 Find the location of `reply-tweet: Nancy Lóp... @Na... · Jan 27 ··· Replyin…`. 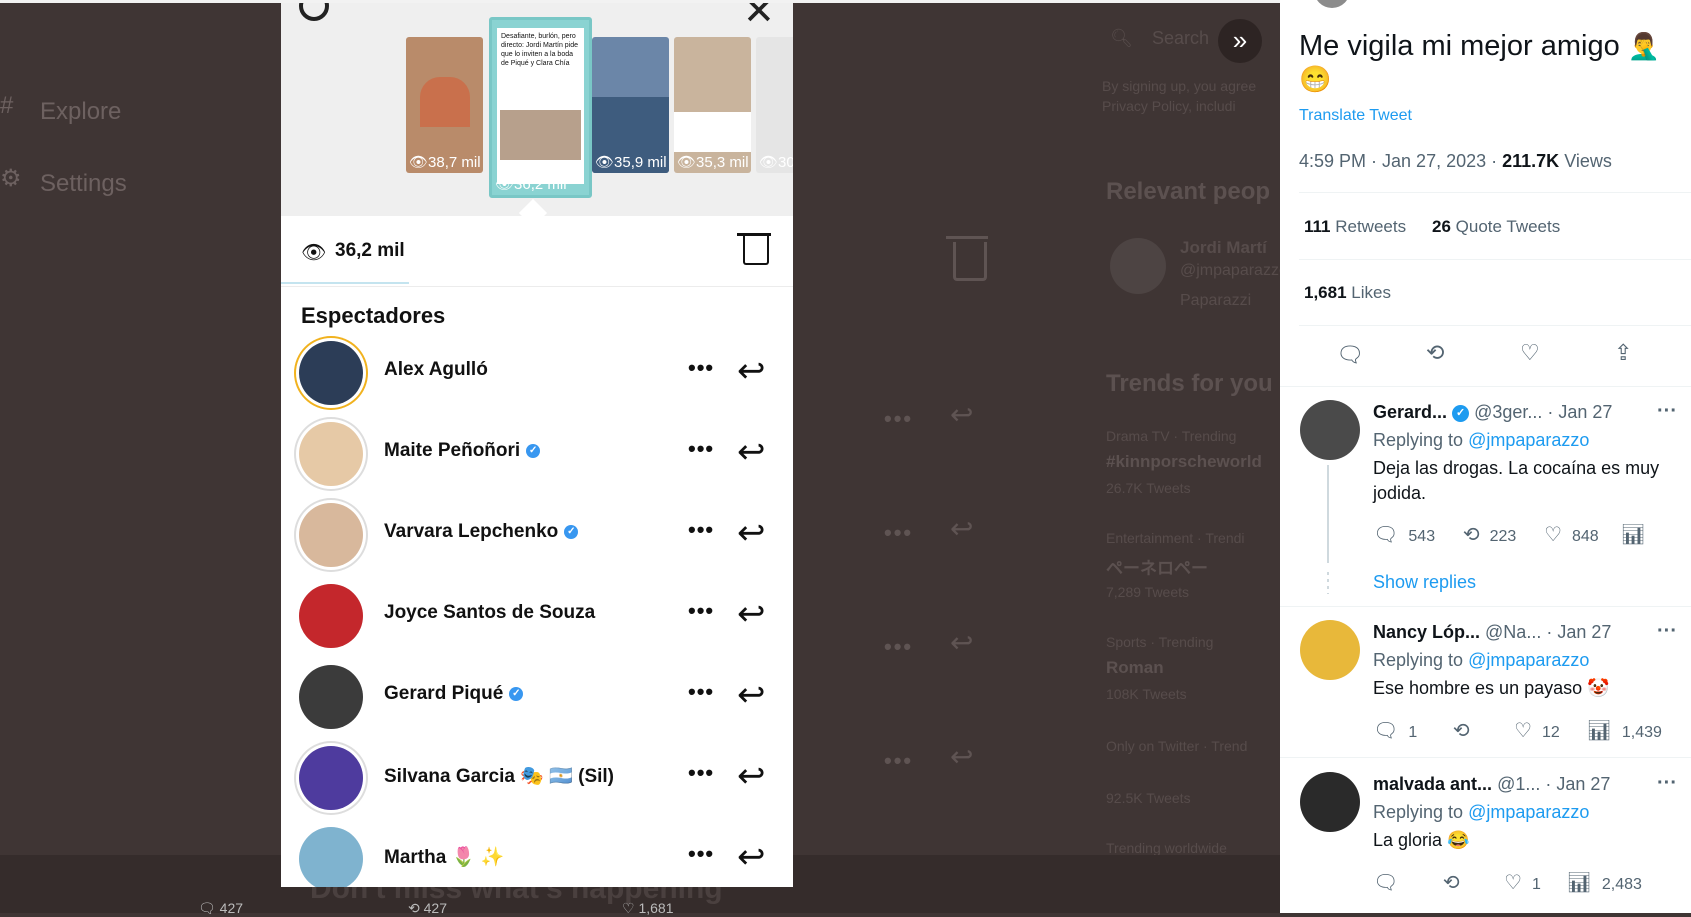

reply-tweet: Nancy Lóp... @Na... · Jan 27 ··· Replyin… is located at coordinates (1485, 685).